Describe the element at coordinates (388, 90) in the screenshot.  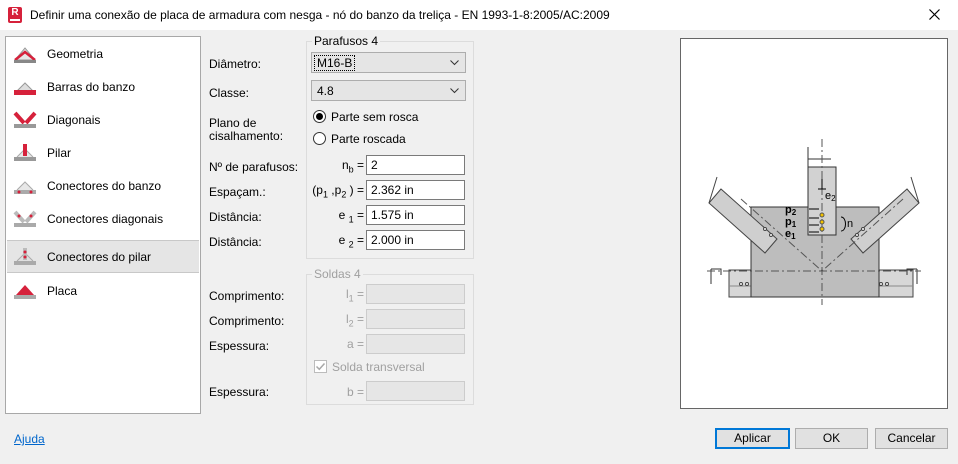
I see `class-select: 4.8` at that location.